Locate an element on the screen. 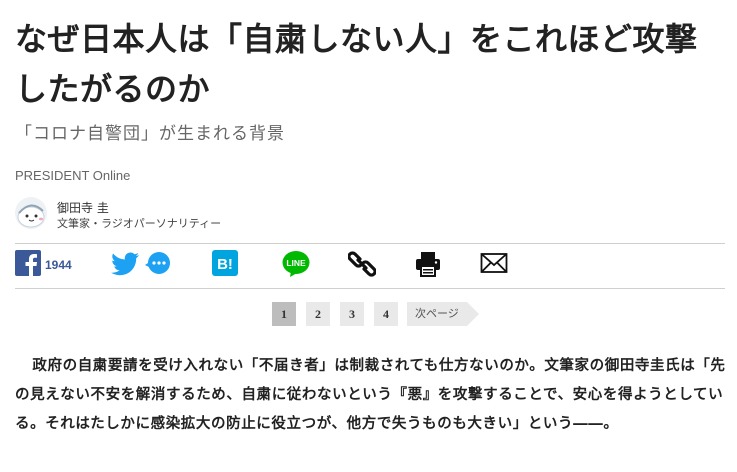  facebook-icon is located at coordinates (28, 263).